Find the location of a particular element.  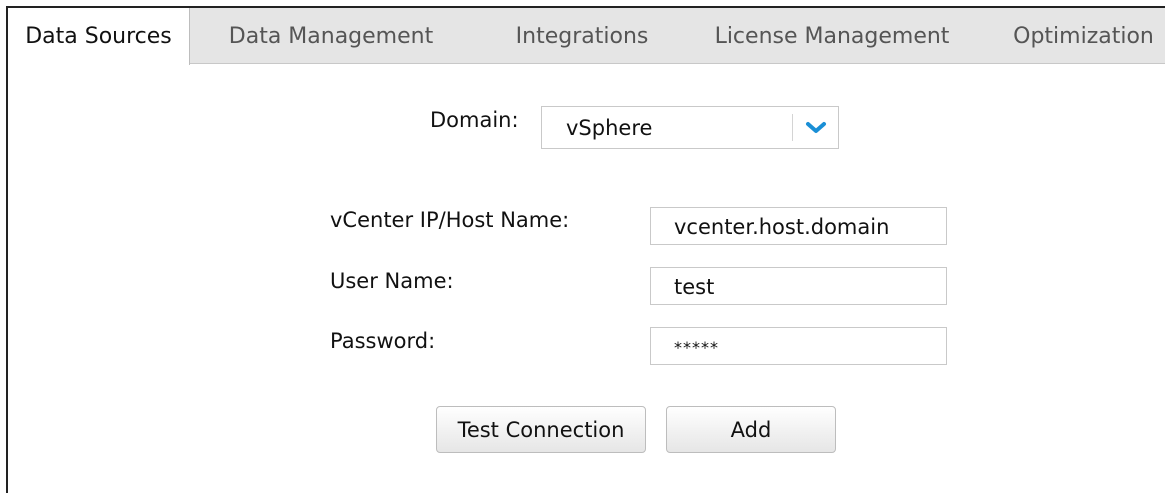

domain-label: Domain: is located at coordinates (474, 120).